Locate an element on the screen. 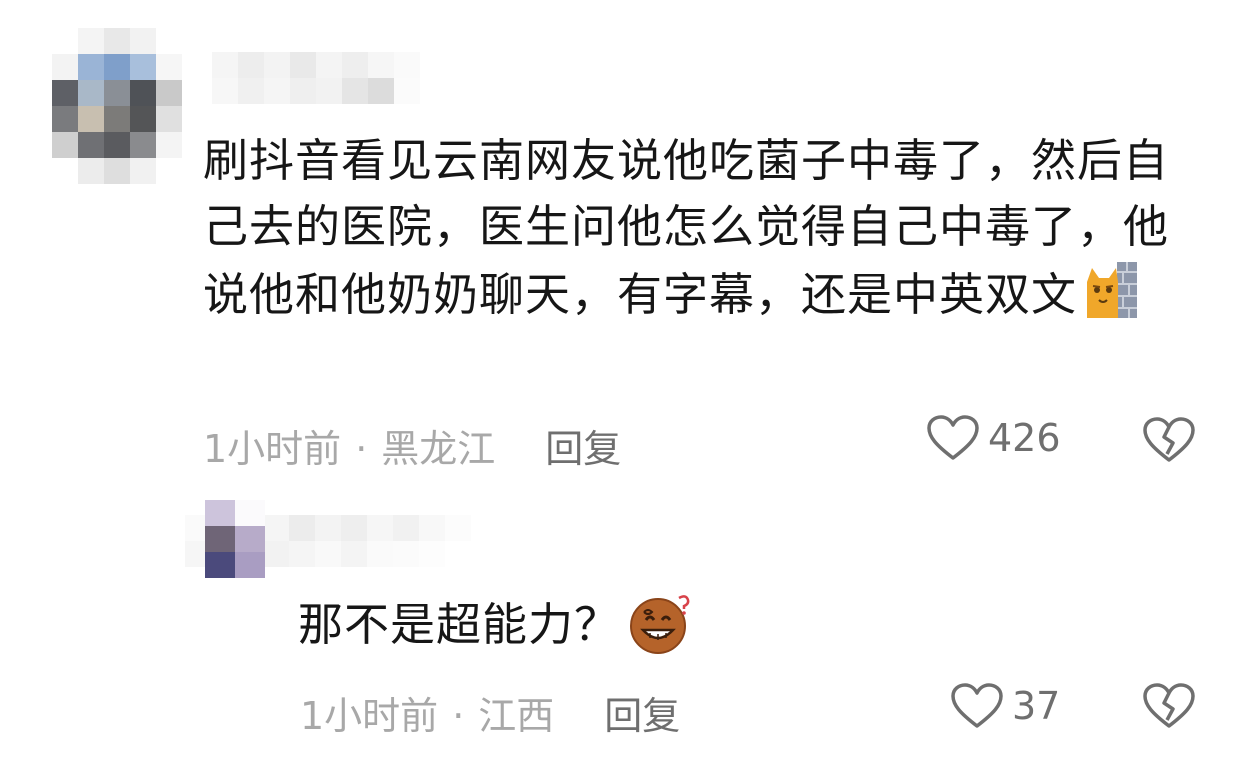  comment-time: 1小时前 is located at coordinates (272, 449).